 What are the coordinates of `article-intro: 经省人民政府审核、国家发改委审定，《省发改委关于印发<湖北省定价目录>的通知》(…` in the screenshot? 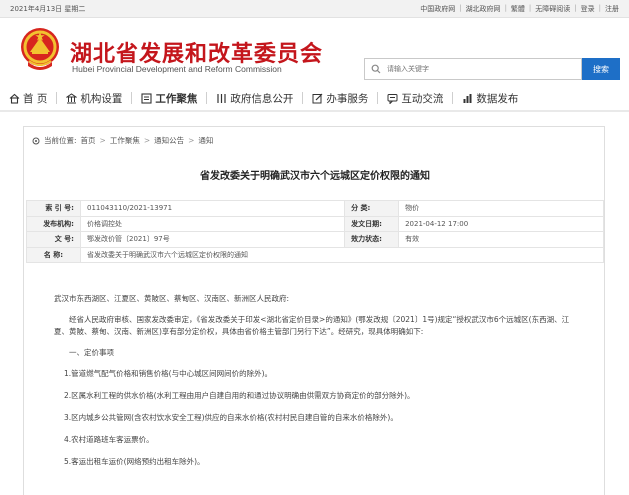 It's located at (312, 325).